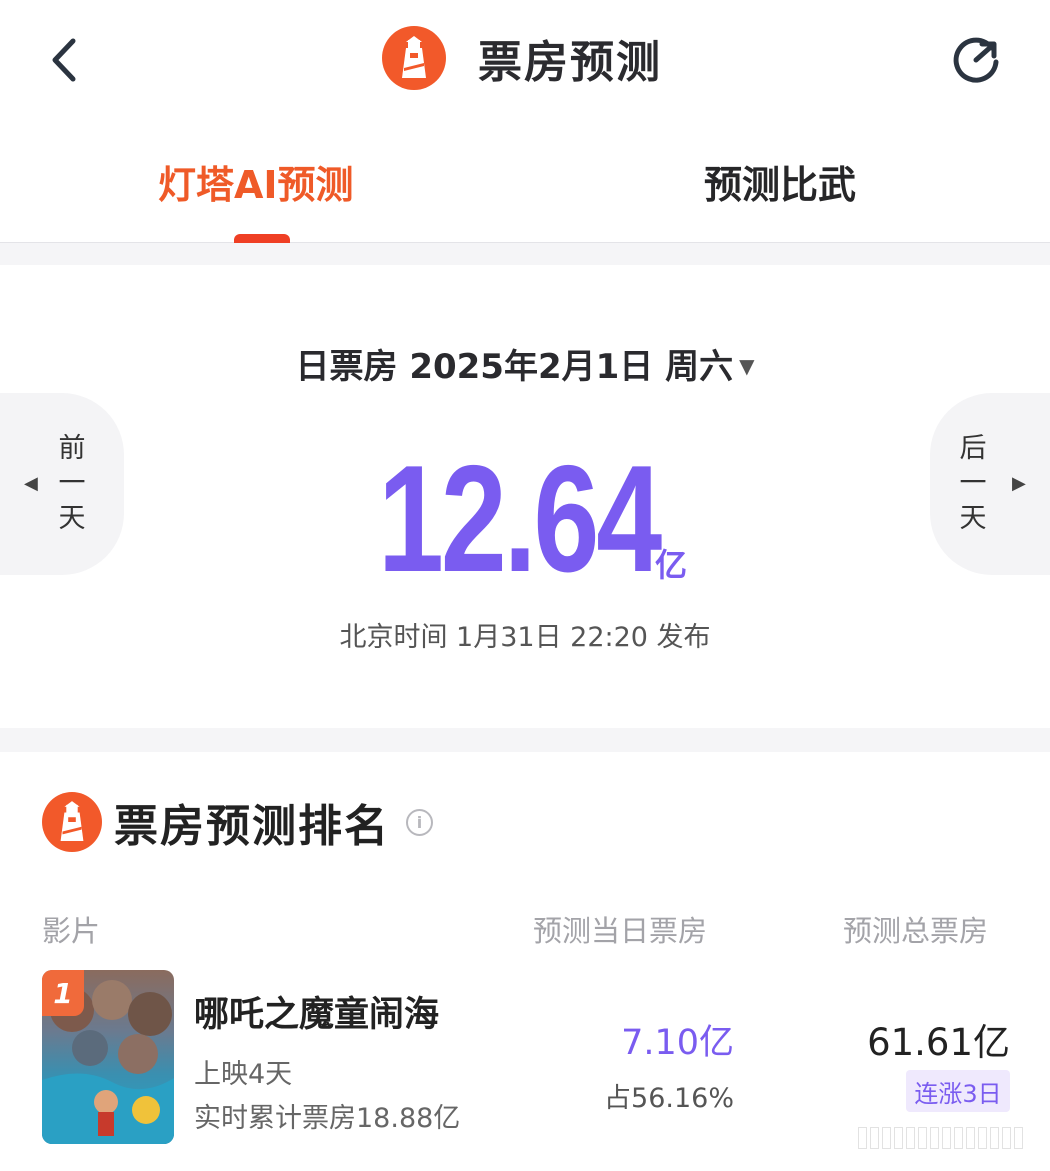  Describe the element at coordinates (669, 1098) in the screenshot. I see `day-forecast-share: 占56.16%` at that location.